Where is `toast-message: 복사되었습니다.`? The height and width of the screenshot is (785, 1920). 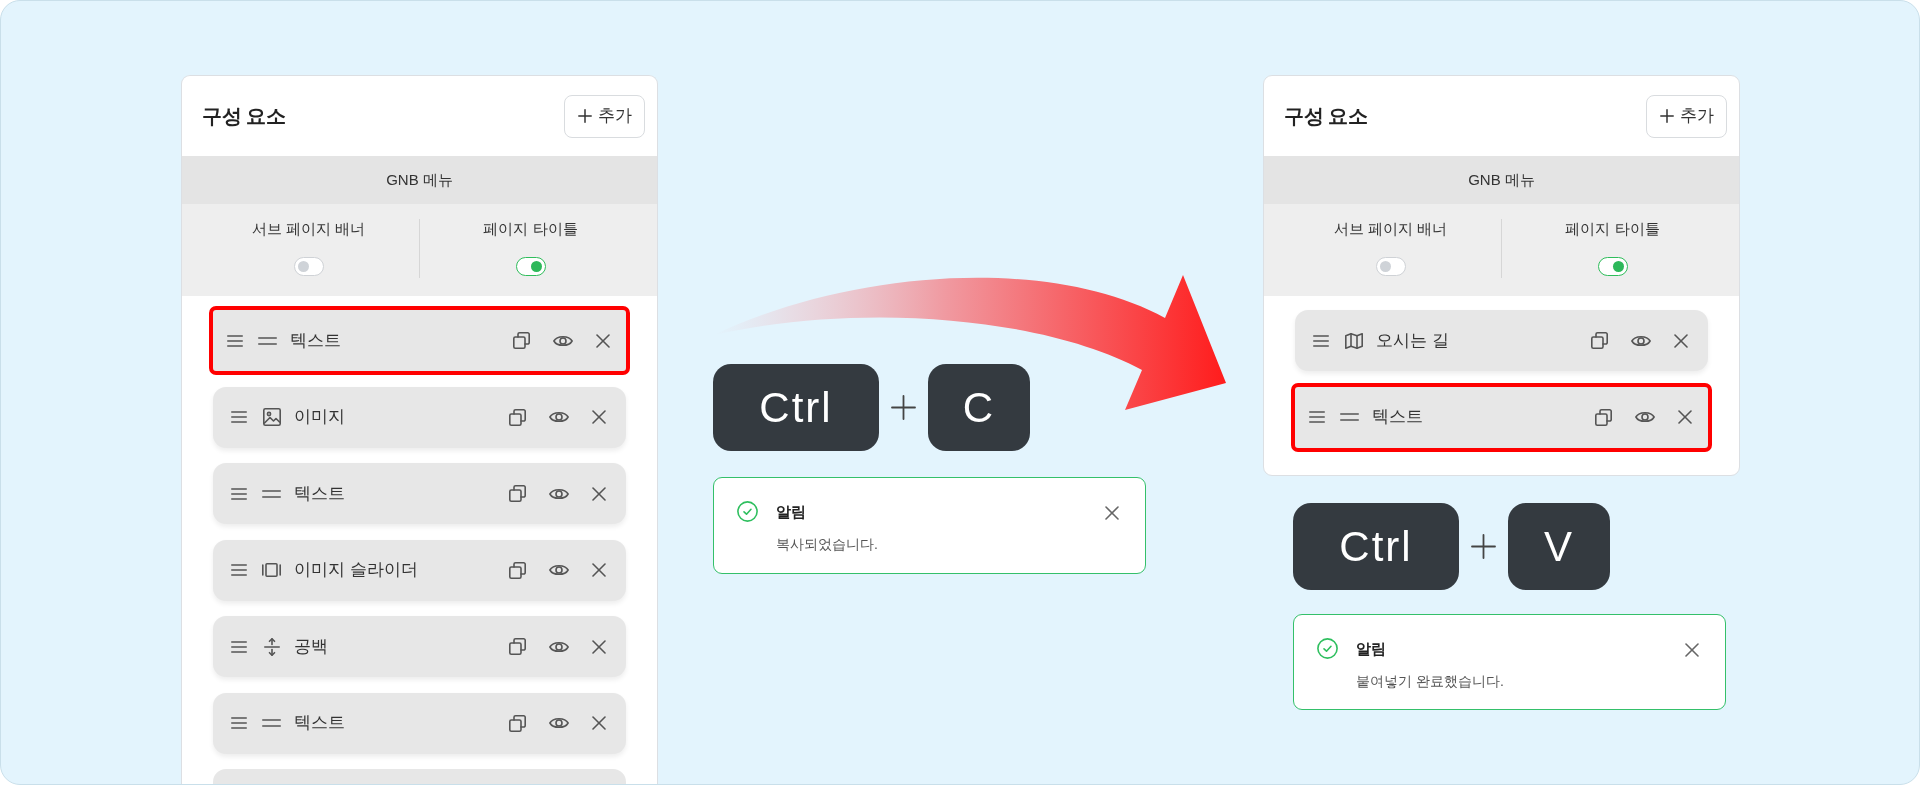 toast-message: 복사되었습니다. is located at coordinates (827, 544).